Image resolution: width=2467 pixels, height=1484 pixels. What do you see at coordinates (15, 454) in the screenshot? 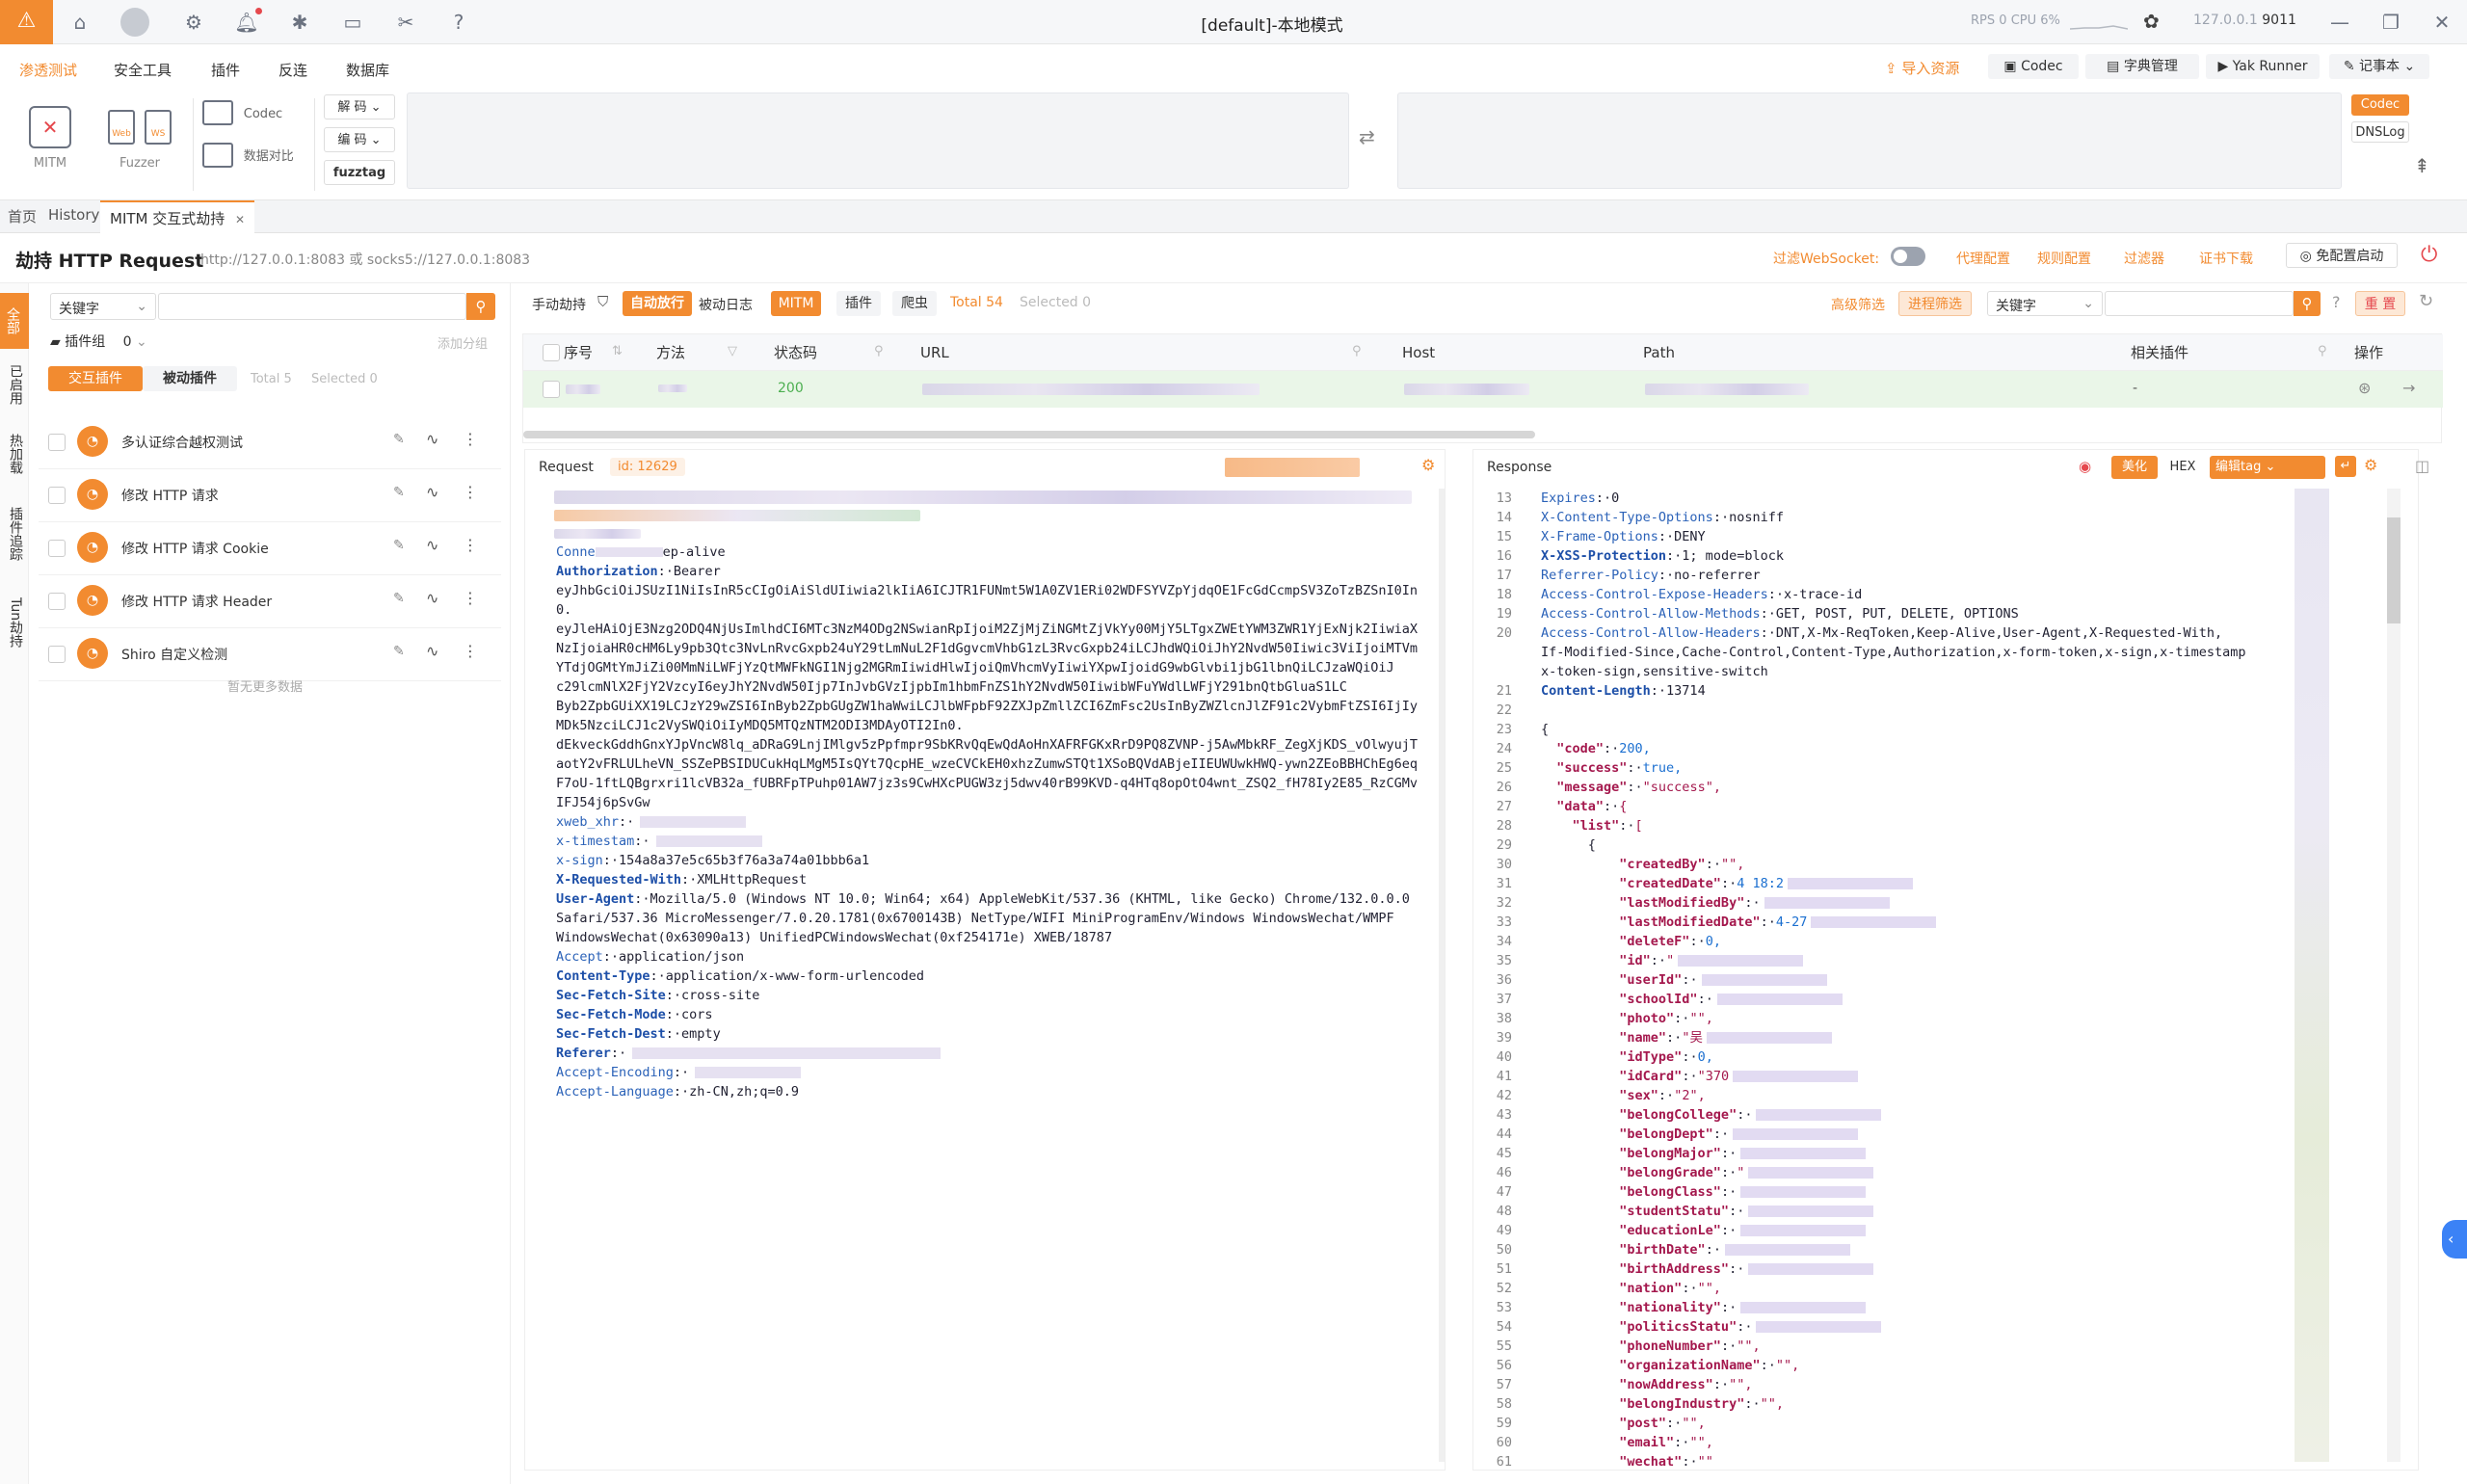
I see `side-tab-hotload: 热加载` at bounding box center [15, 454].